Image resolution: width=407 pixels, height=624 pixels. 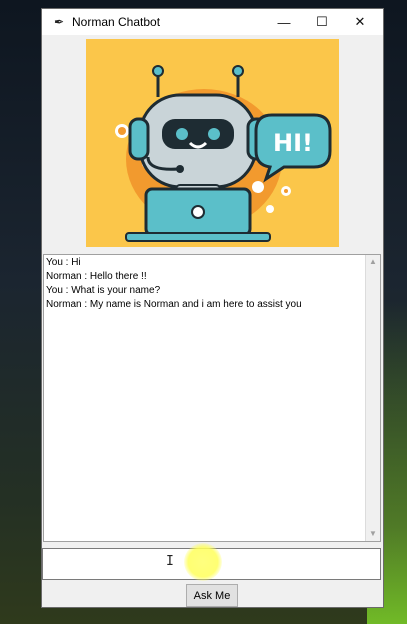 I want to click on scroll-down-arrow-icon: ▼, so click(x=373, y=534).